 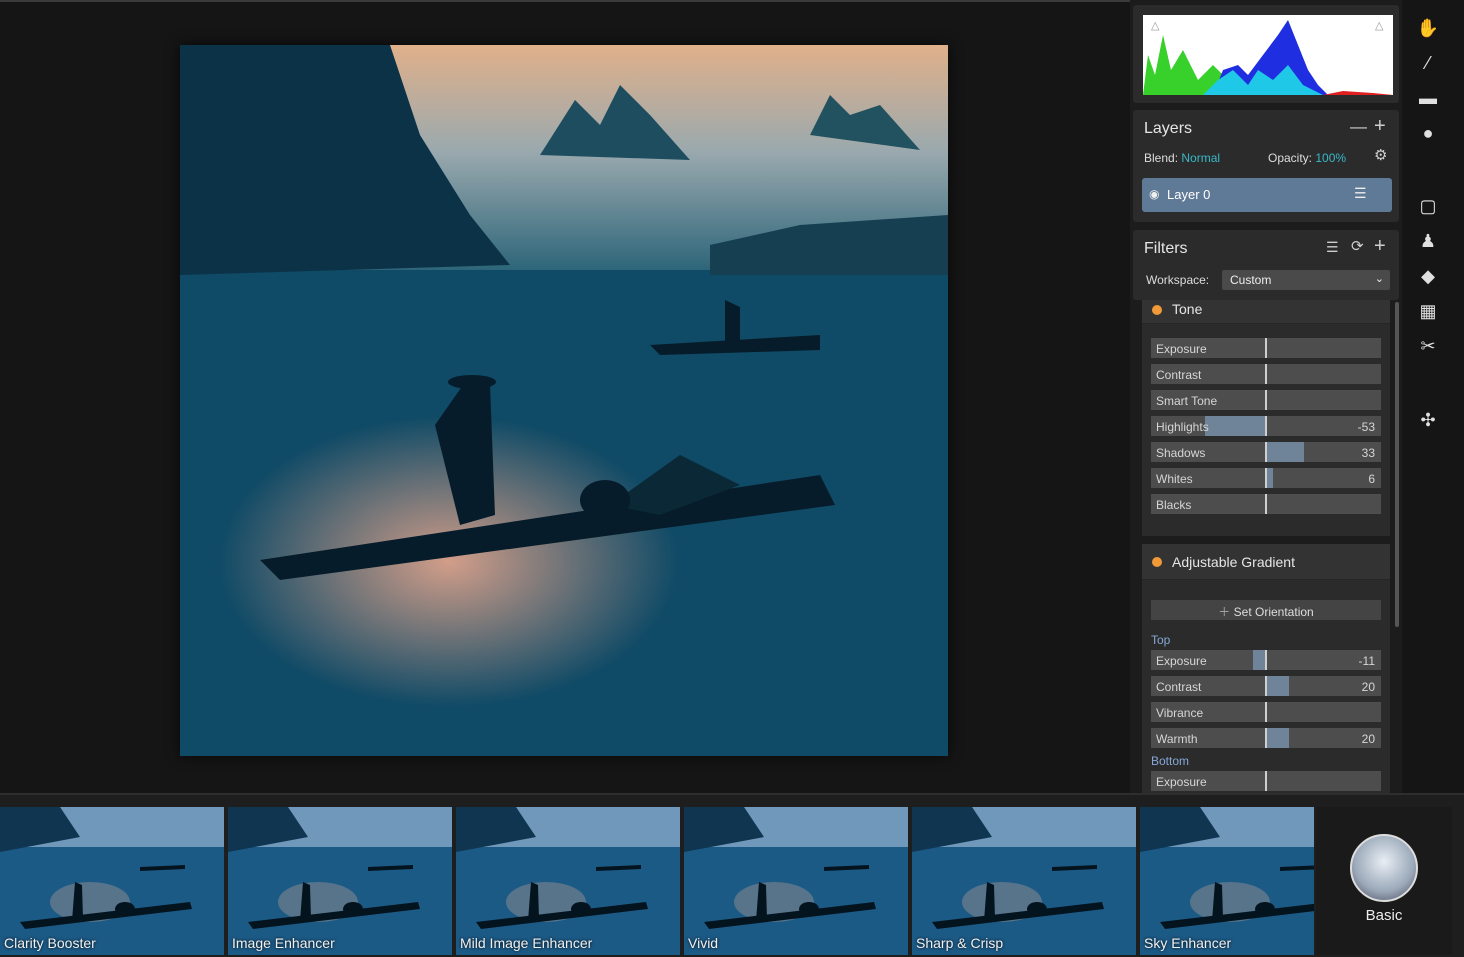 I want to click on slider-exposure: Exposure -11, so click(x=1266, y=660).